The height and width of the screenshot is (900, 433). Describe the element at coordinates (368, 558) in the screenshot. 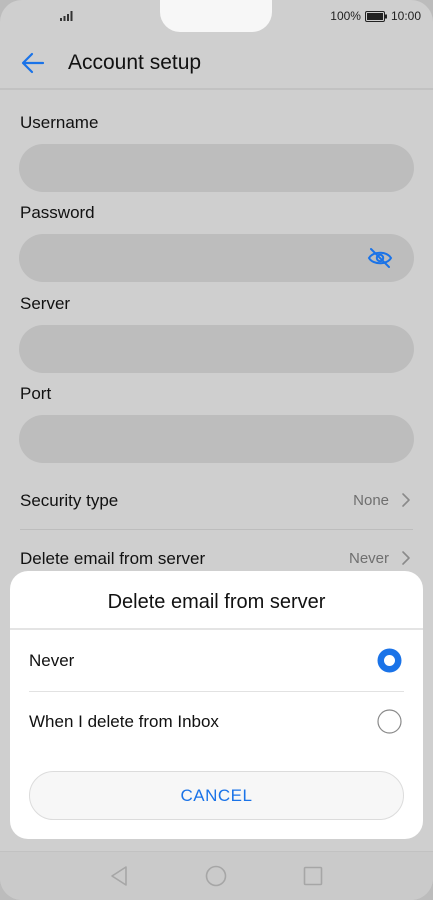

I see `delete-email-value: Never` at that location.